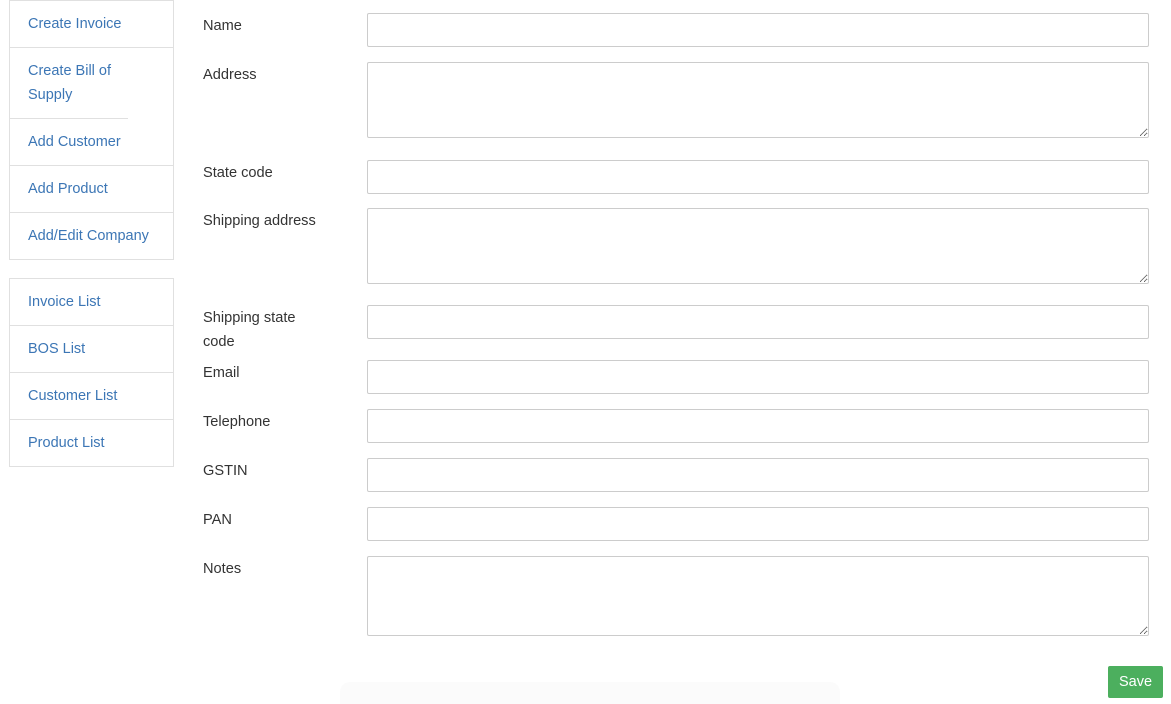  I want to click on pan-input, so click(758, 524).